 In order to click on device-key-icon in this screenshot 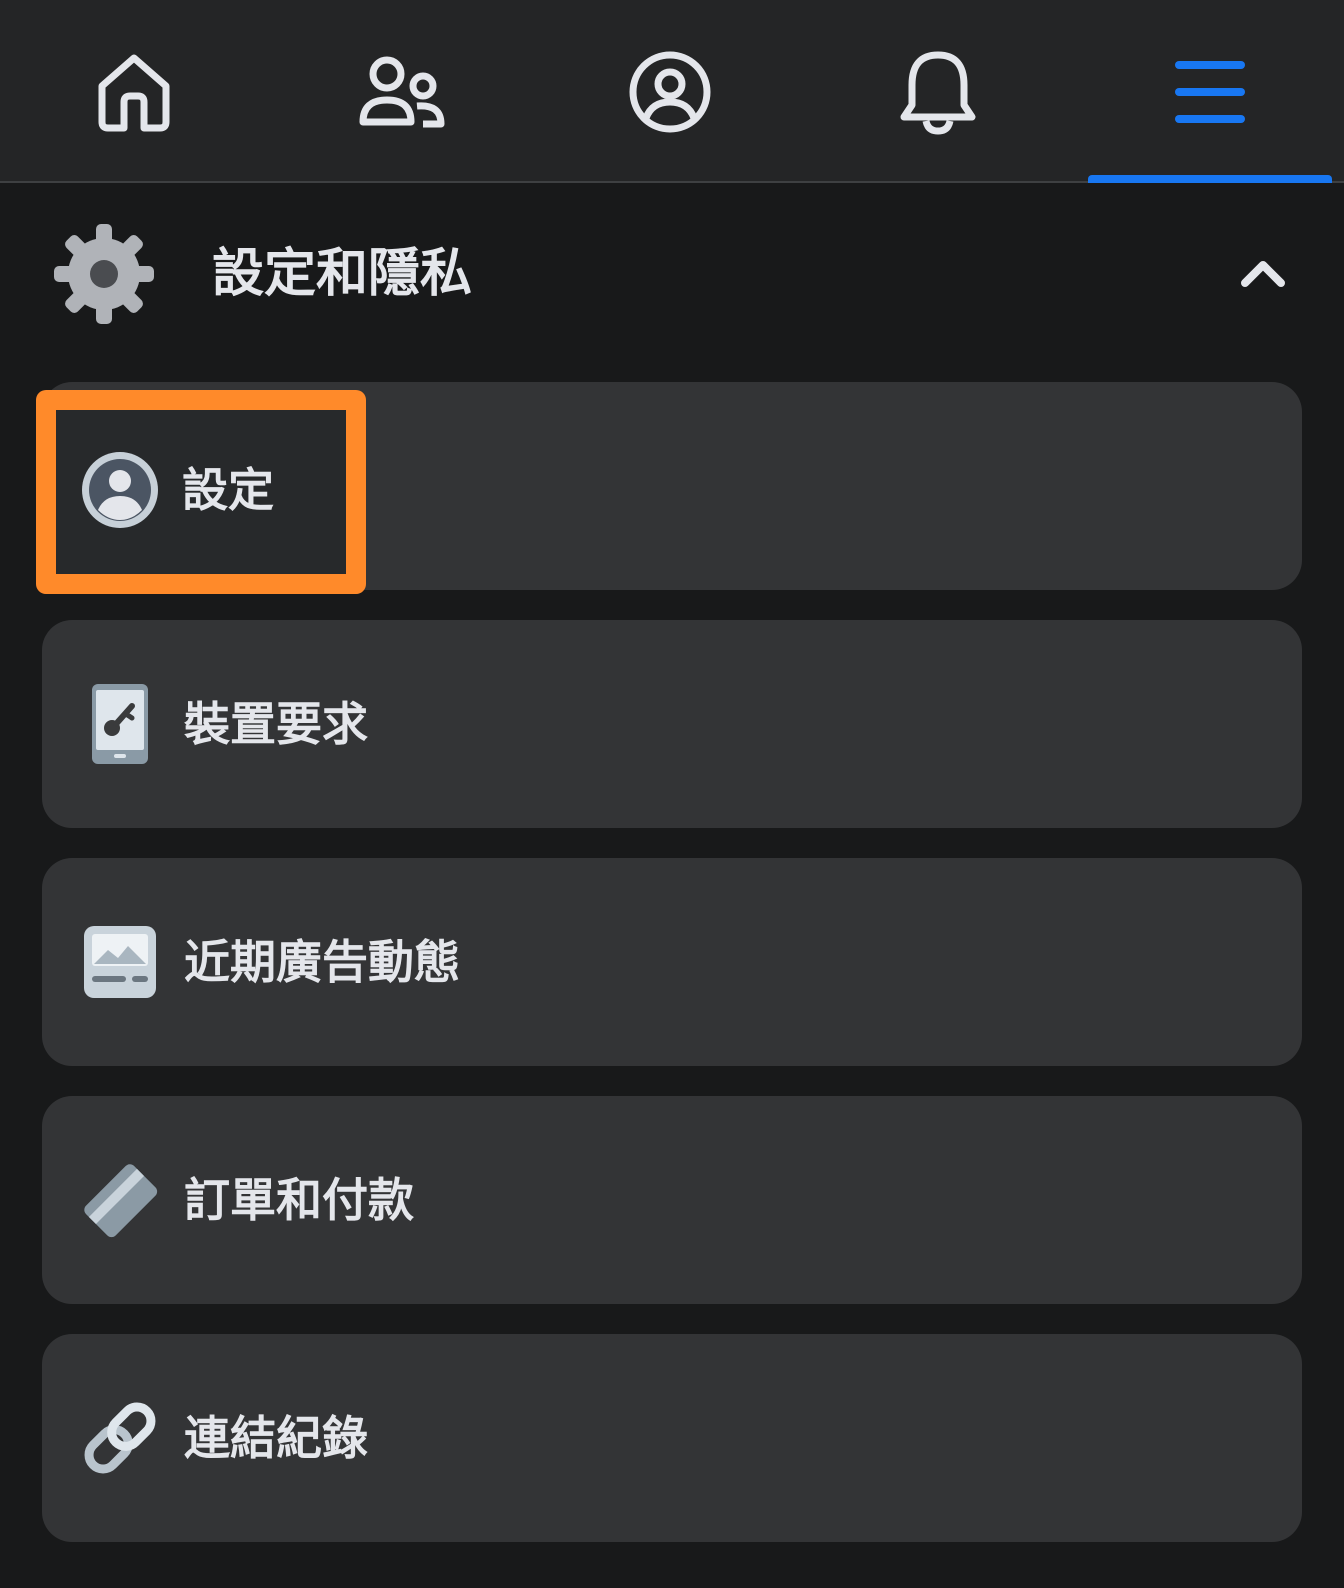, I will do `click(120, 724)`.